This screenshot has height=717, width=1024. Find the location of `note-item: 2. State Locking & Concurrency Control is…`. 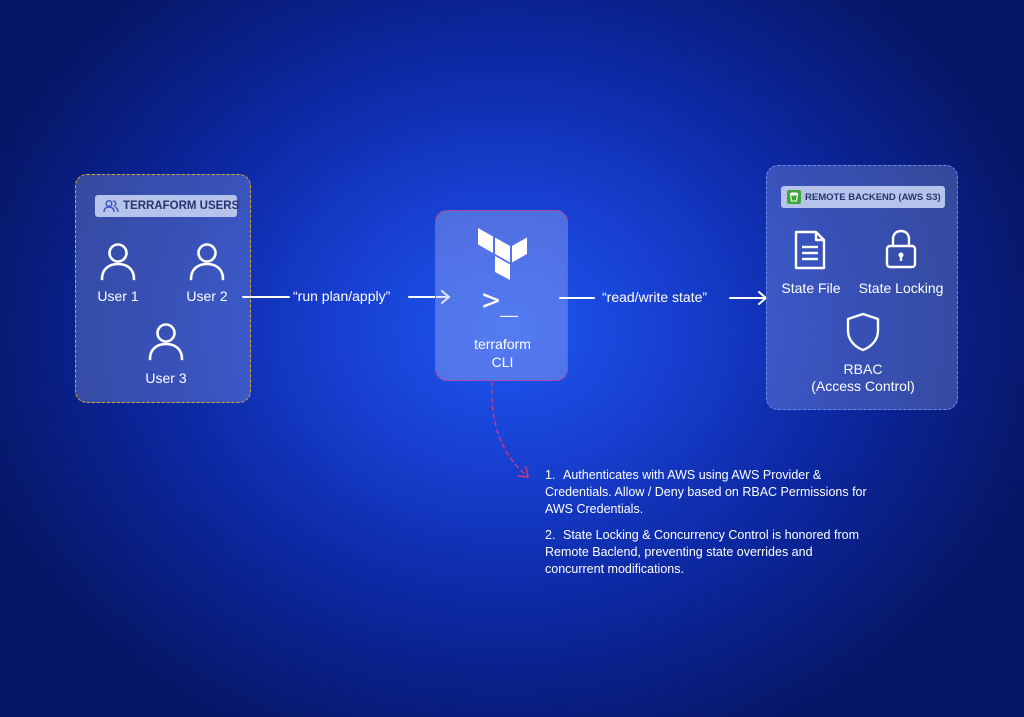

note-item: 2. State Locking & Concurrency Control is… is located at coordinates (710, 552).